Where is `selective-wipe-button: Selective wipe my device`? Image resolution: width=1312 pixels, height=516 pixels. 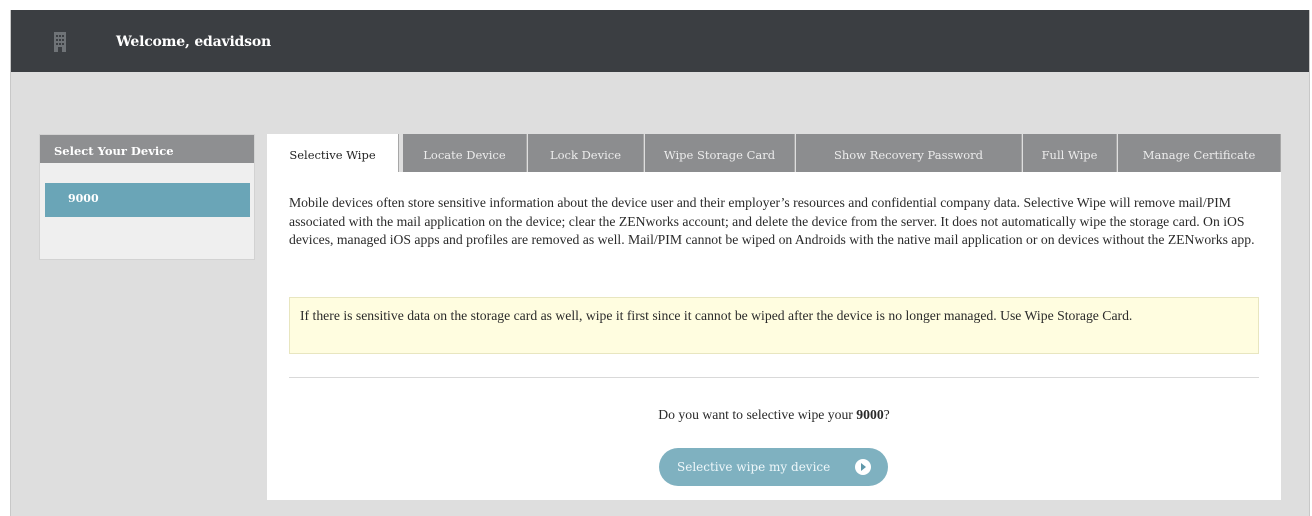 selective-wipe-button: Selective wipe my device is located at coordinates (773, 467).